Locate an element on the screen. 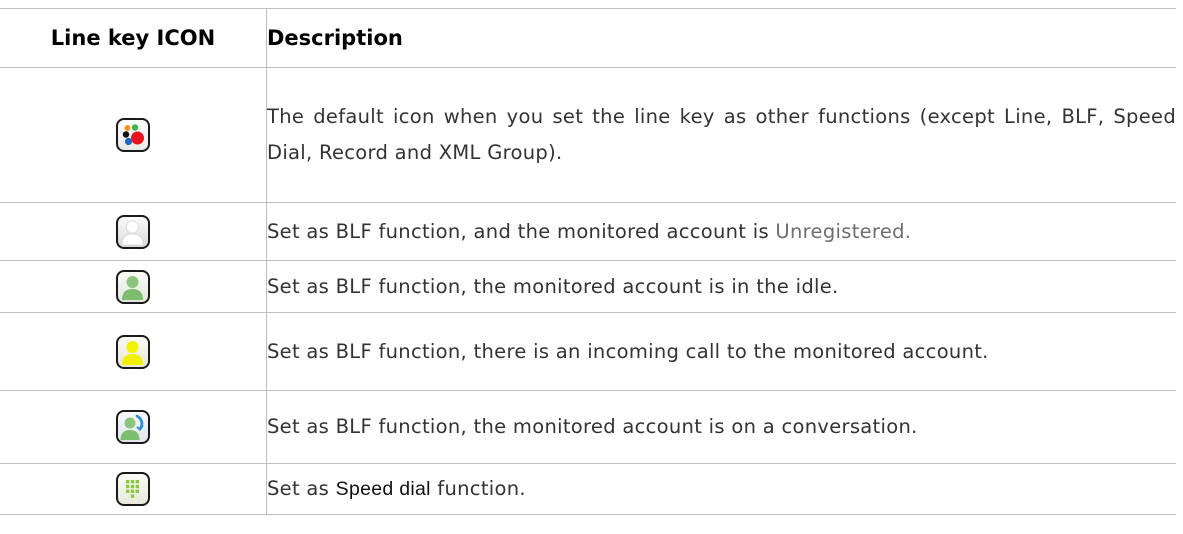 This screenshot has width=1183, height=534. blf-incoming-call-icon is located at coordinates (133, 351).